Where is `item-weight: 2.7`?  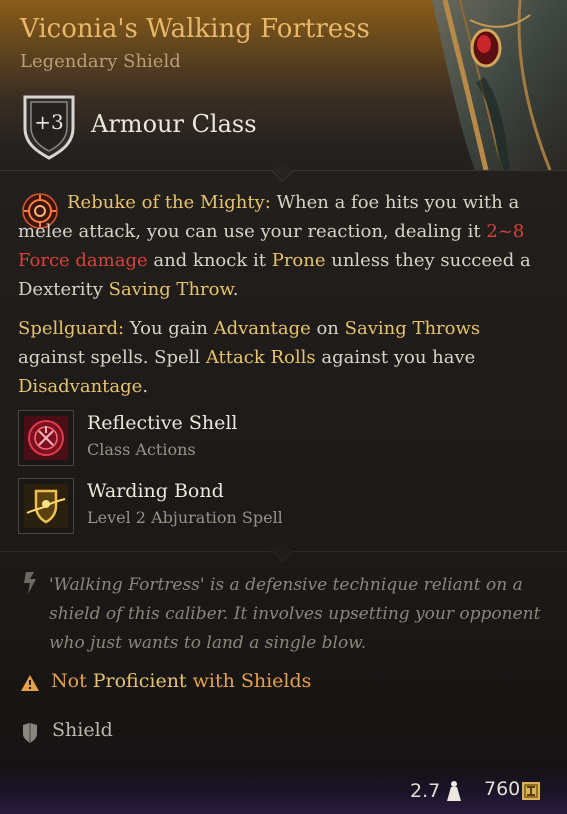
item-weight: 2.7 is located at coordinates (425, 791).